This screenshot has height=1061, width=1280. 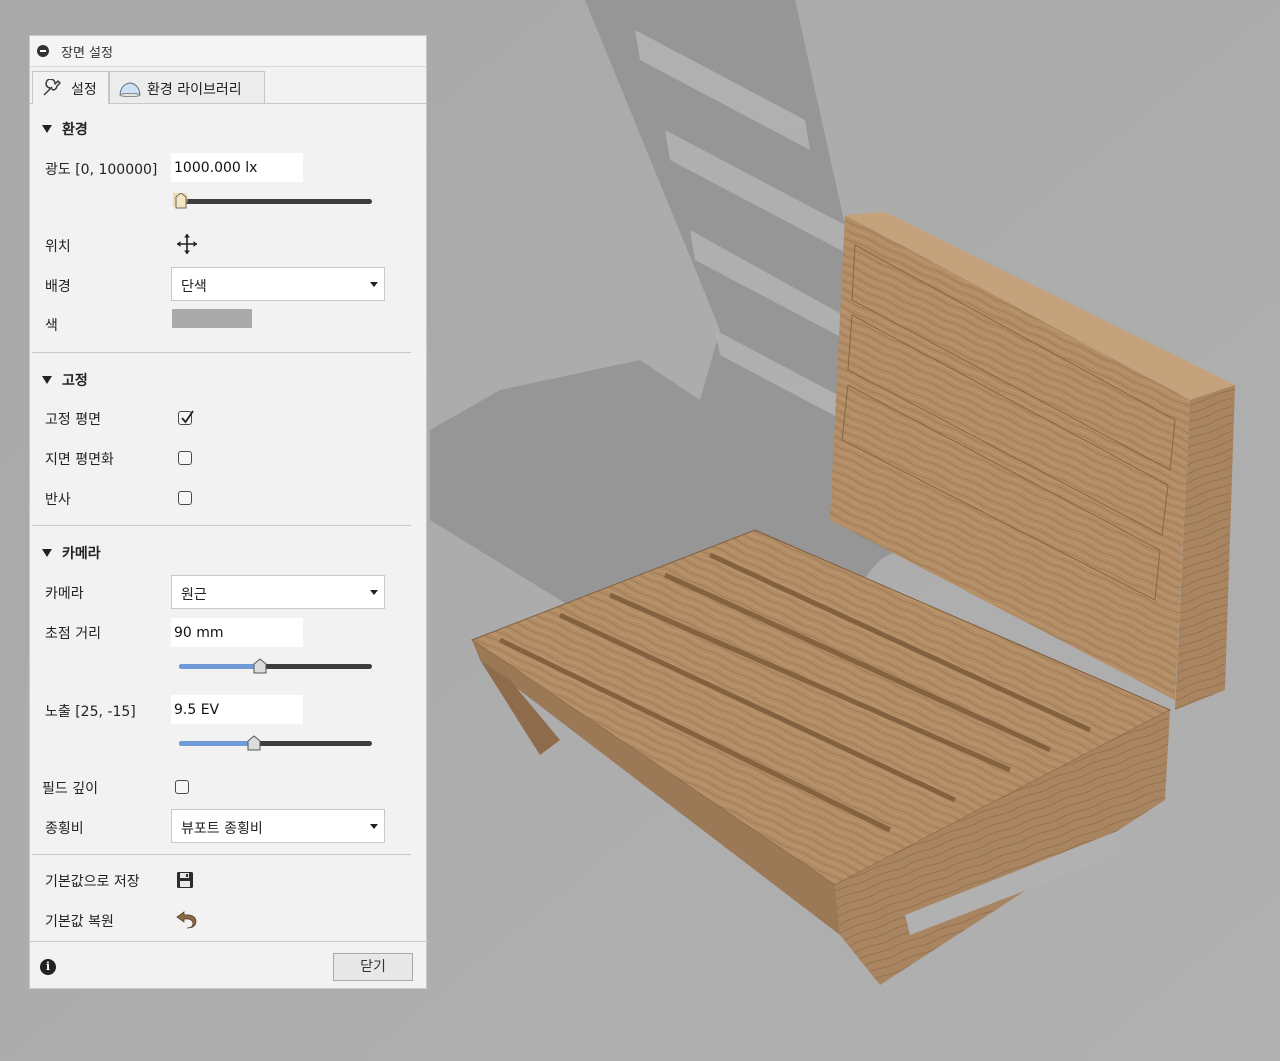 What do you see at coordinates (84, 90) in the screenshot?
I see `tab-settings-label: 설정` at bounding box center [84, 90].